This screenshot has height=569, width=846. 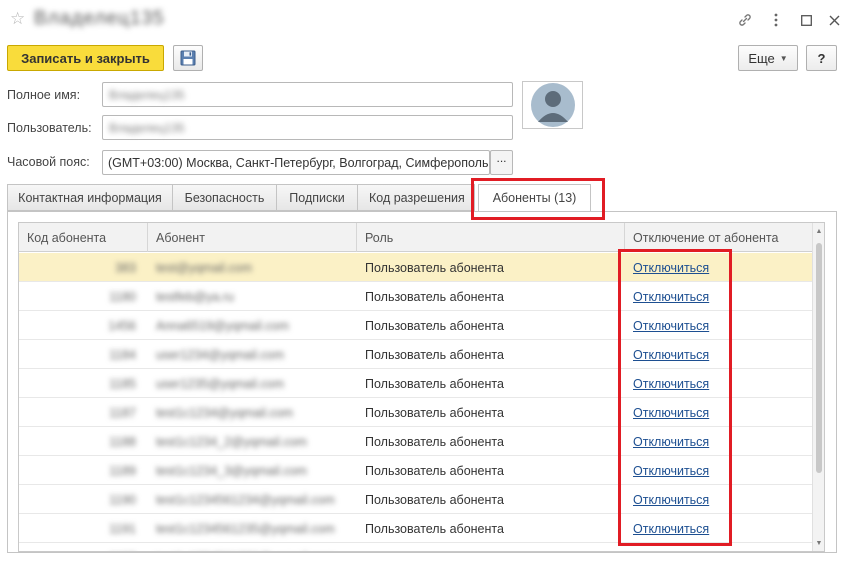 I want to click on subscriber-code-cell: 1456, so click(x=122, y=325).